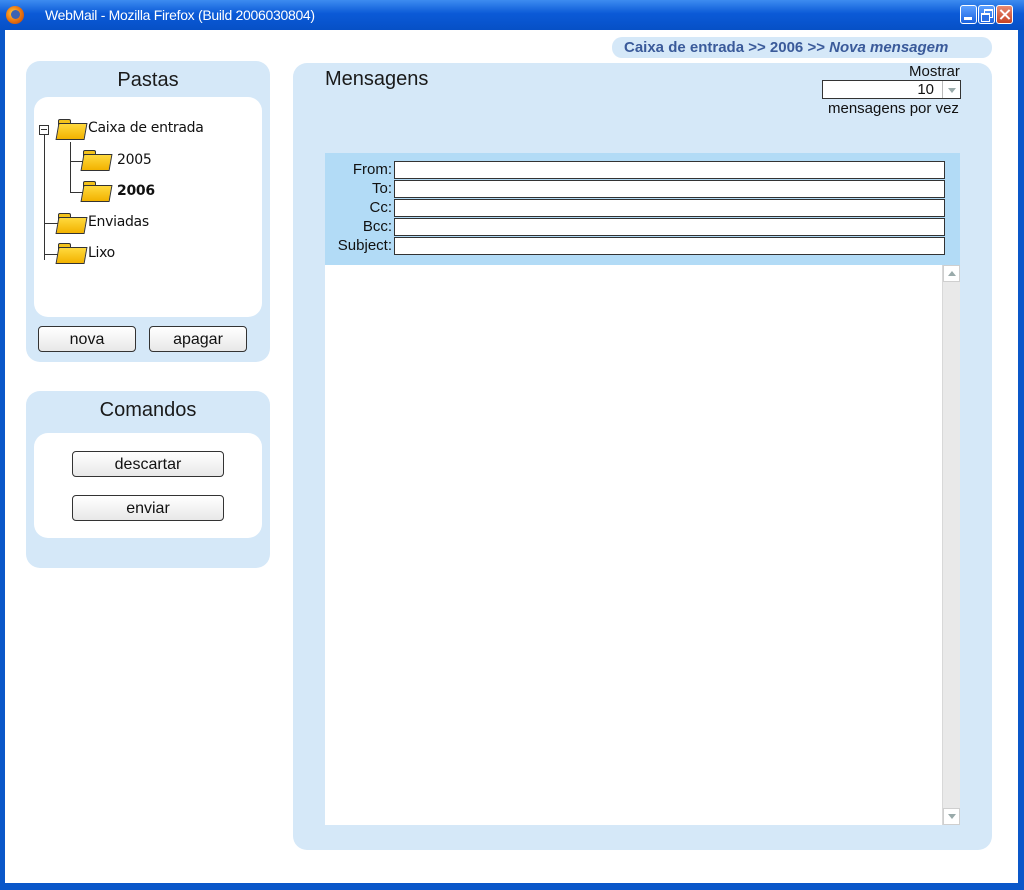 The height and width of the screenshot is (890, 1024). What do you see at coordinates (146, 128) in the screenshot?
I see `folder-caixa-de-entrada: Caixa de entrada` at bounding box center [146, 128].